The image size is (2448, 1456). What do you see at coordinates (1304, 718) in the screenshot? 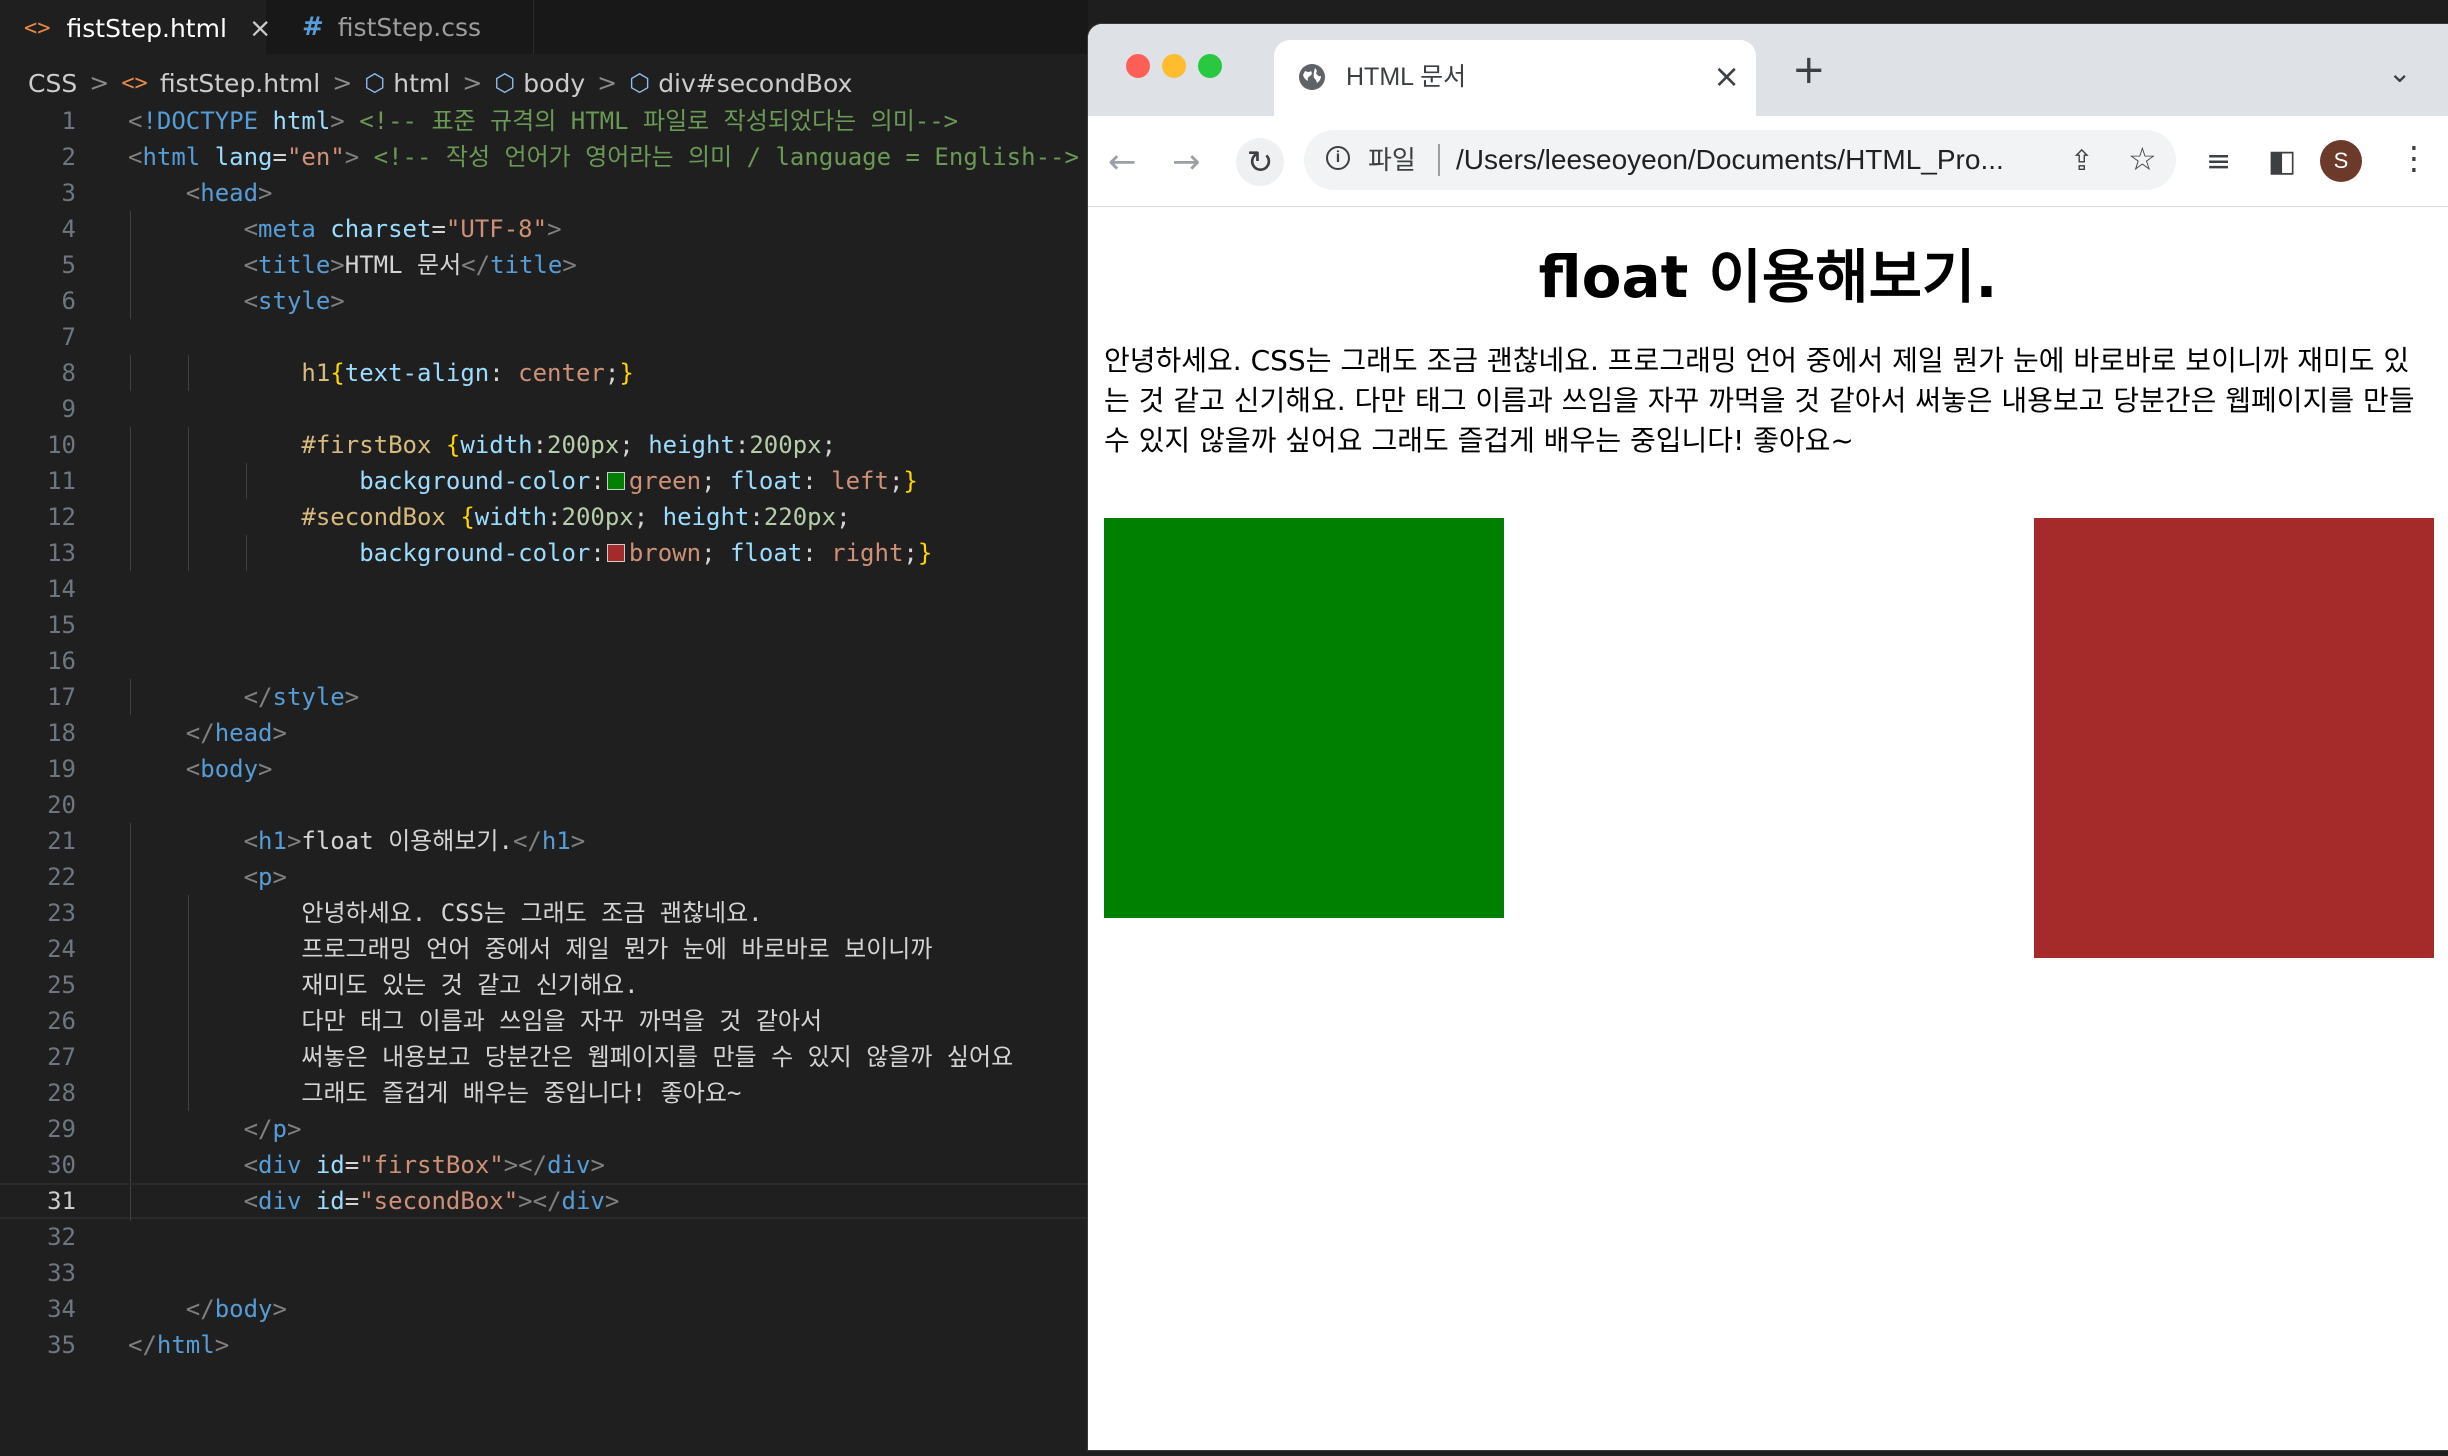
I see `first-box-green` at bounding box center [1304, 718].